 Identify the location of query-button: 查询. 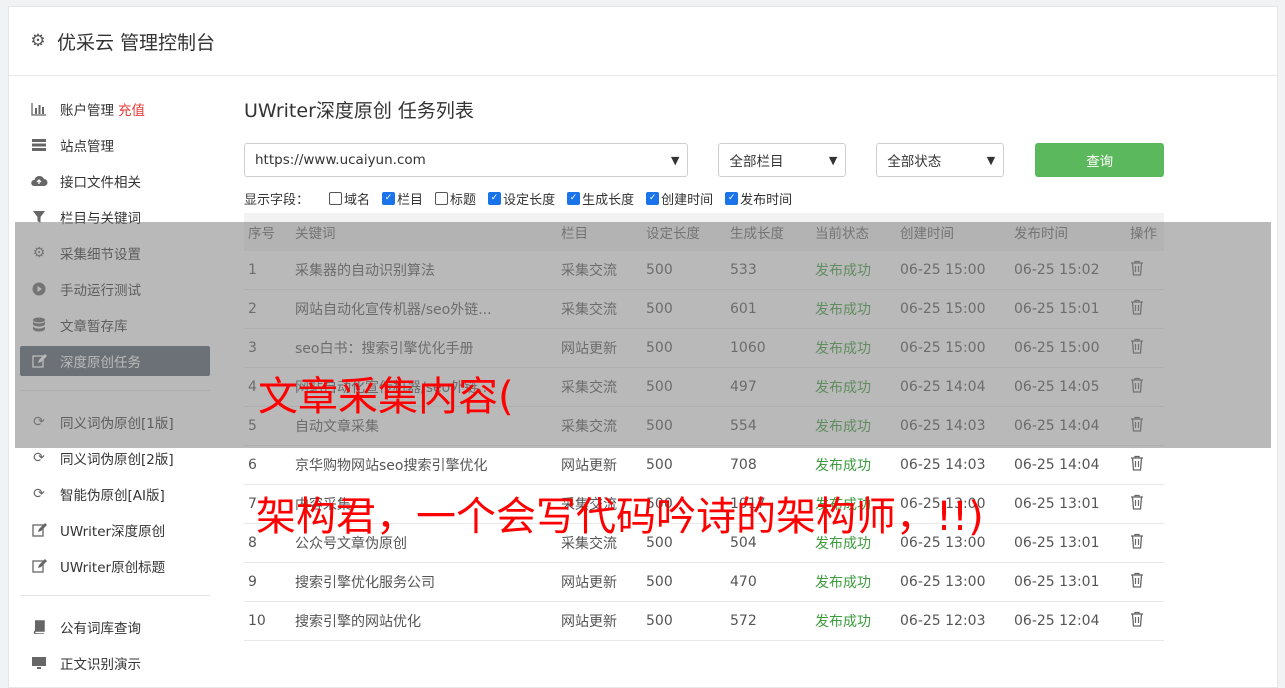
(1099, 160).